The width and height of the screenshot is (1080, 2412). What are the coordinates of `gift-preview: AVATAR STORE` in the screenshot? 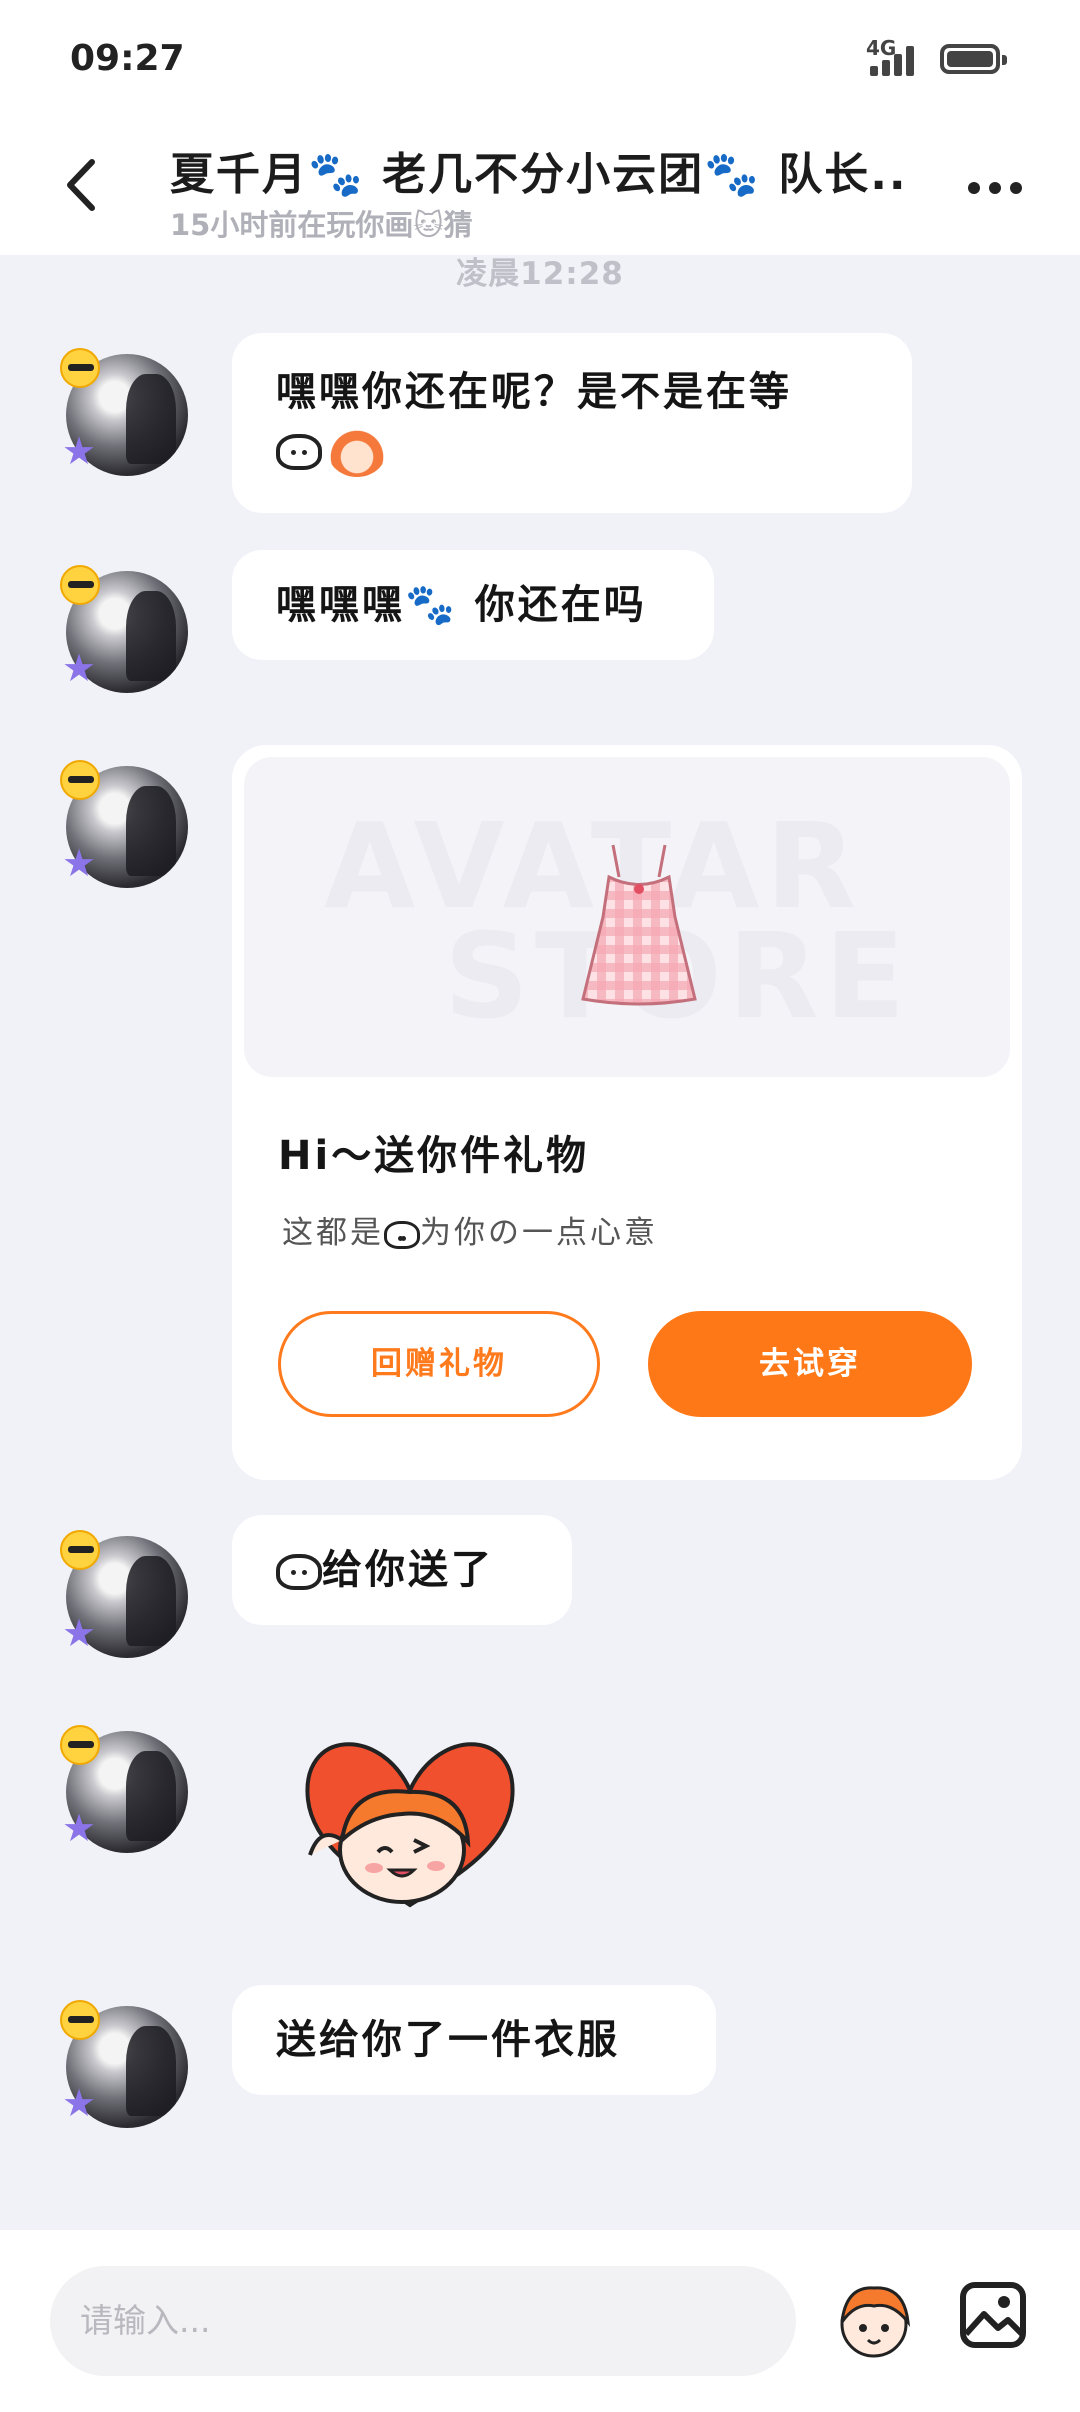 It's located at (627, 917).